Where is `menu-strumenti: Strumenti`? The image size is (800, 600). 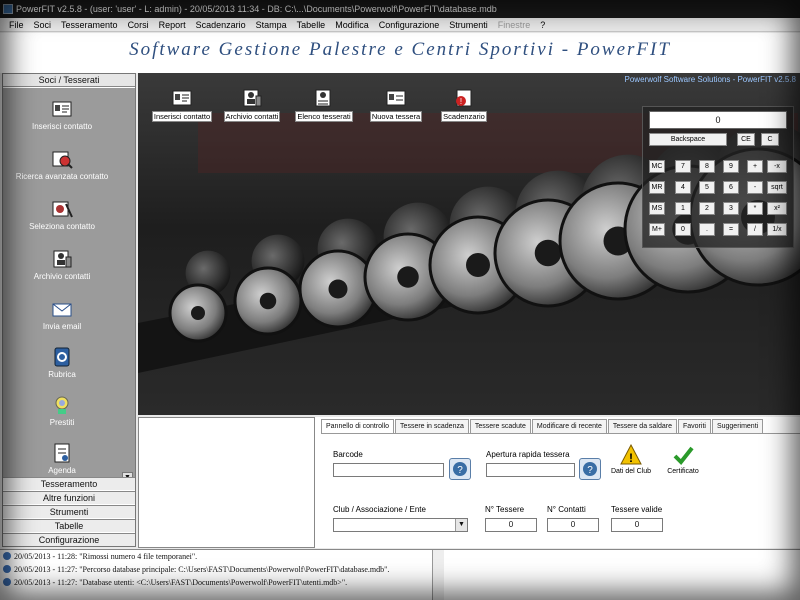 menu-strumenti: Strumenti is located at coordinates (468, 24).